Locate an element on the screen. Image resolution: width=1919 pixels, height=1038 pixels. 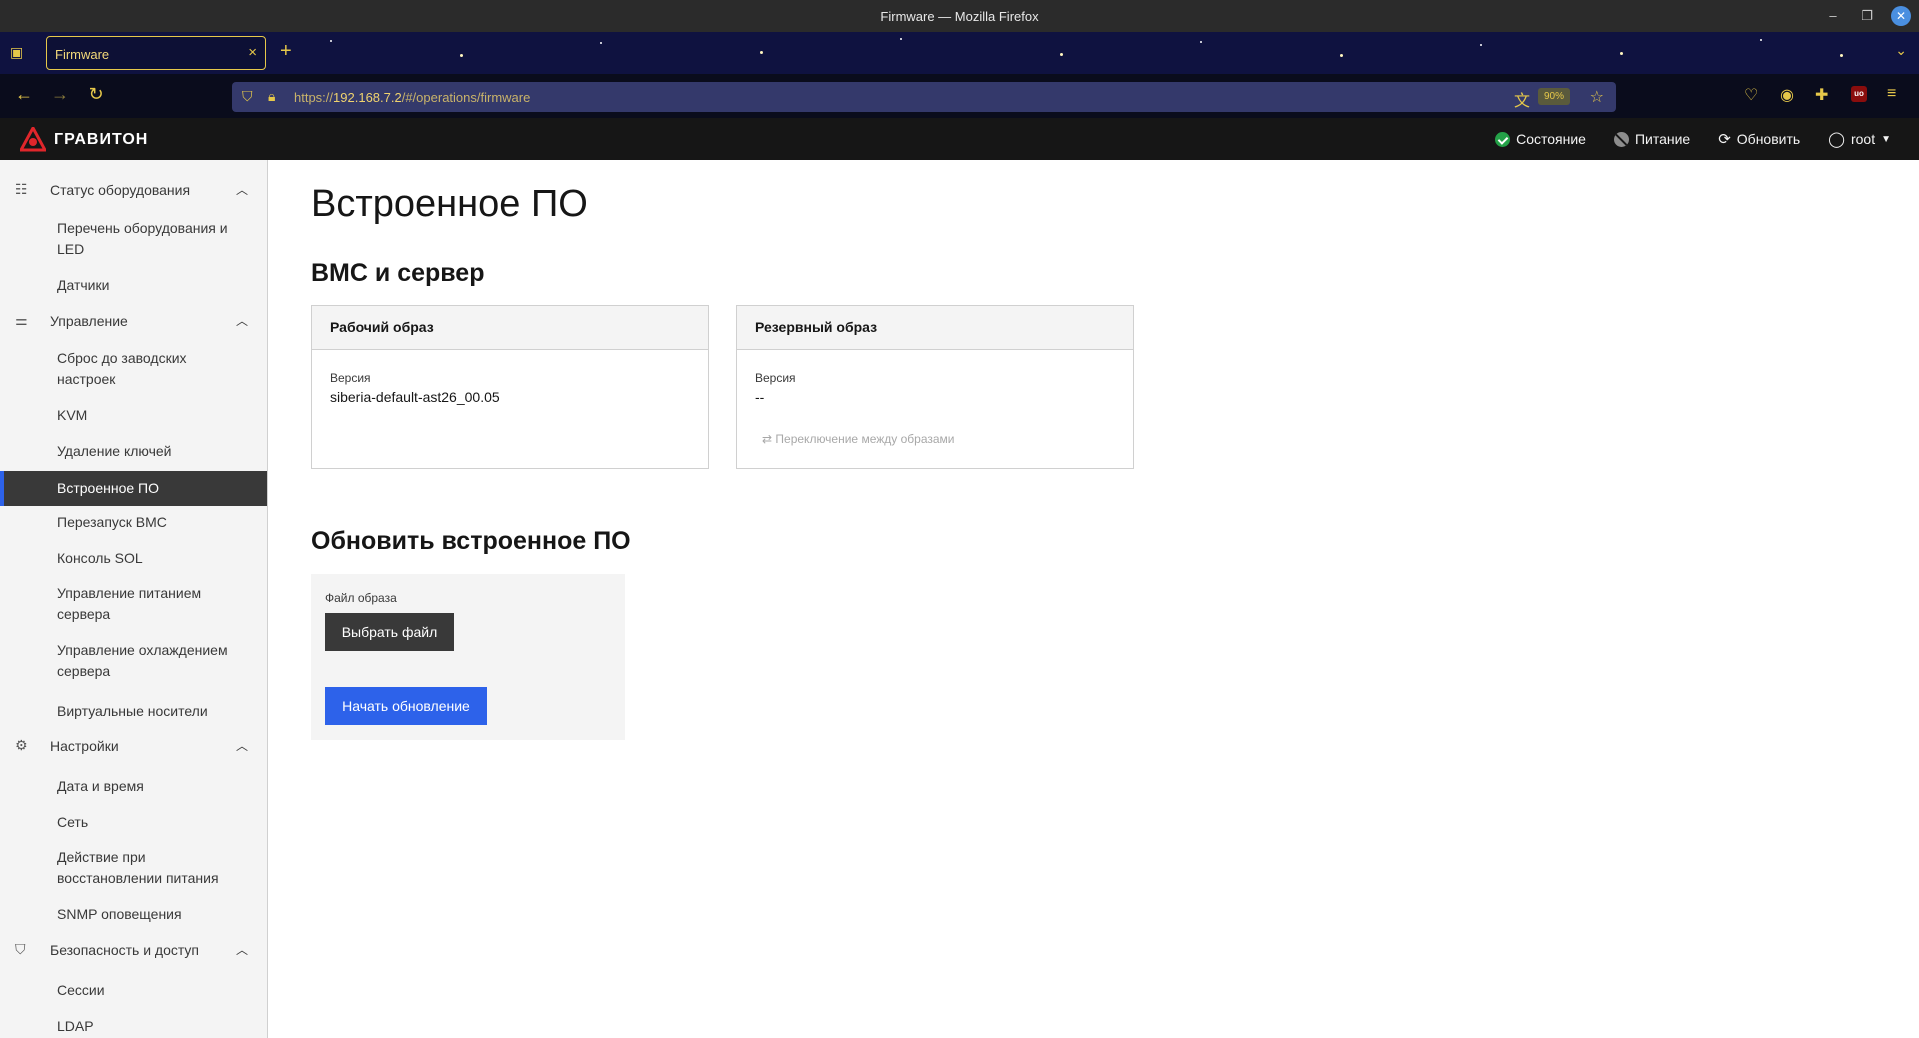
user-label: root is located at coordinates (1863, 139).